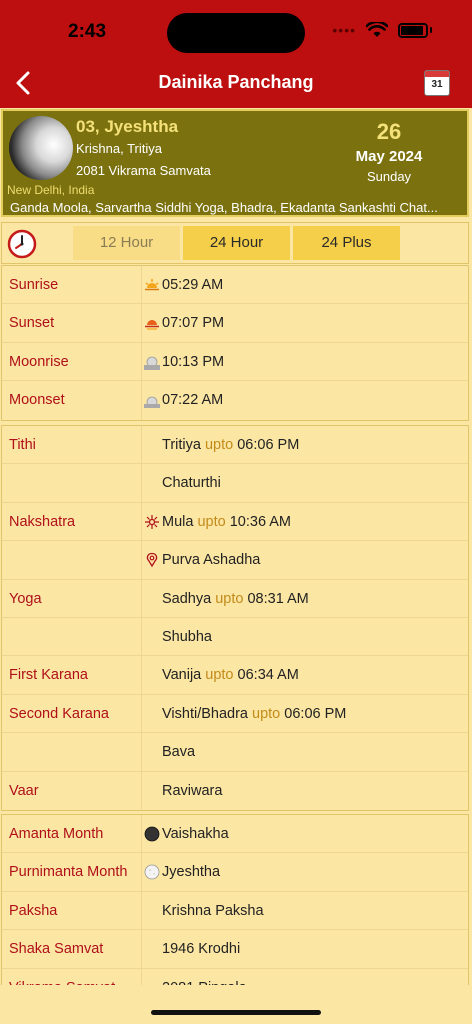  I want to click on moonrise-icon, so click(152, 363).